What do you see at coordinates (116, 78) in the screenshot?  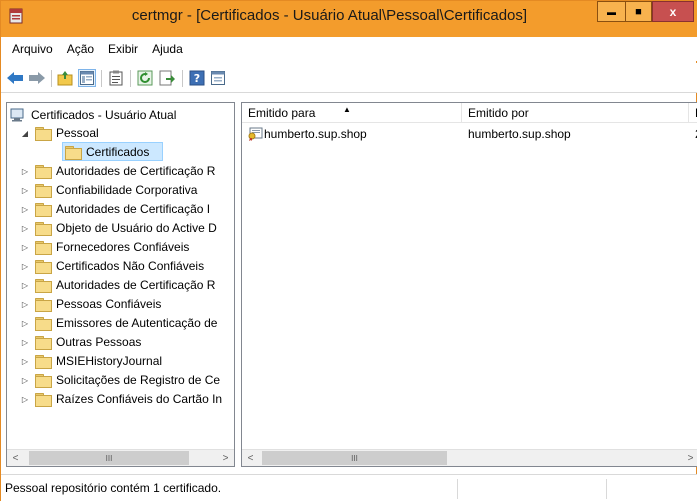 I see `properties-button` at bounding box center [116, 78].